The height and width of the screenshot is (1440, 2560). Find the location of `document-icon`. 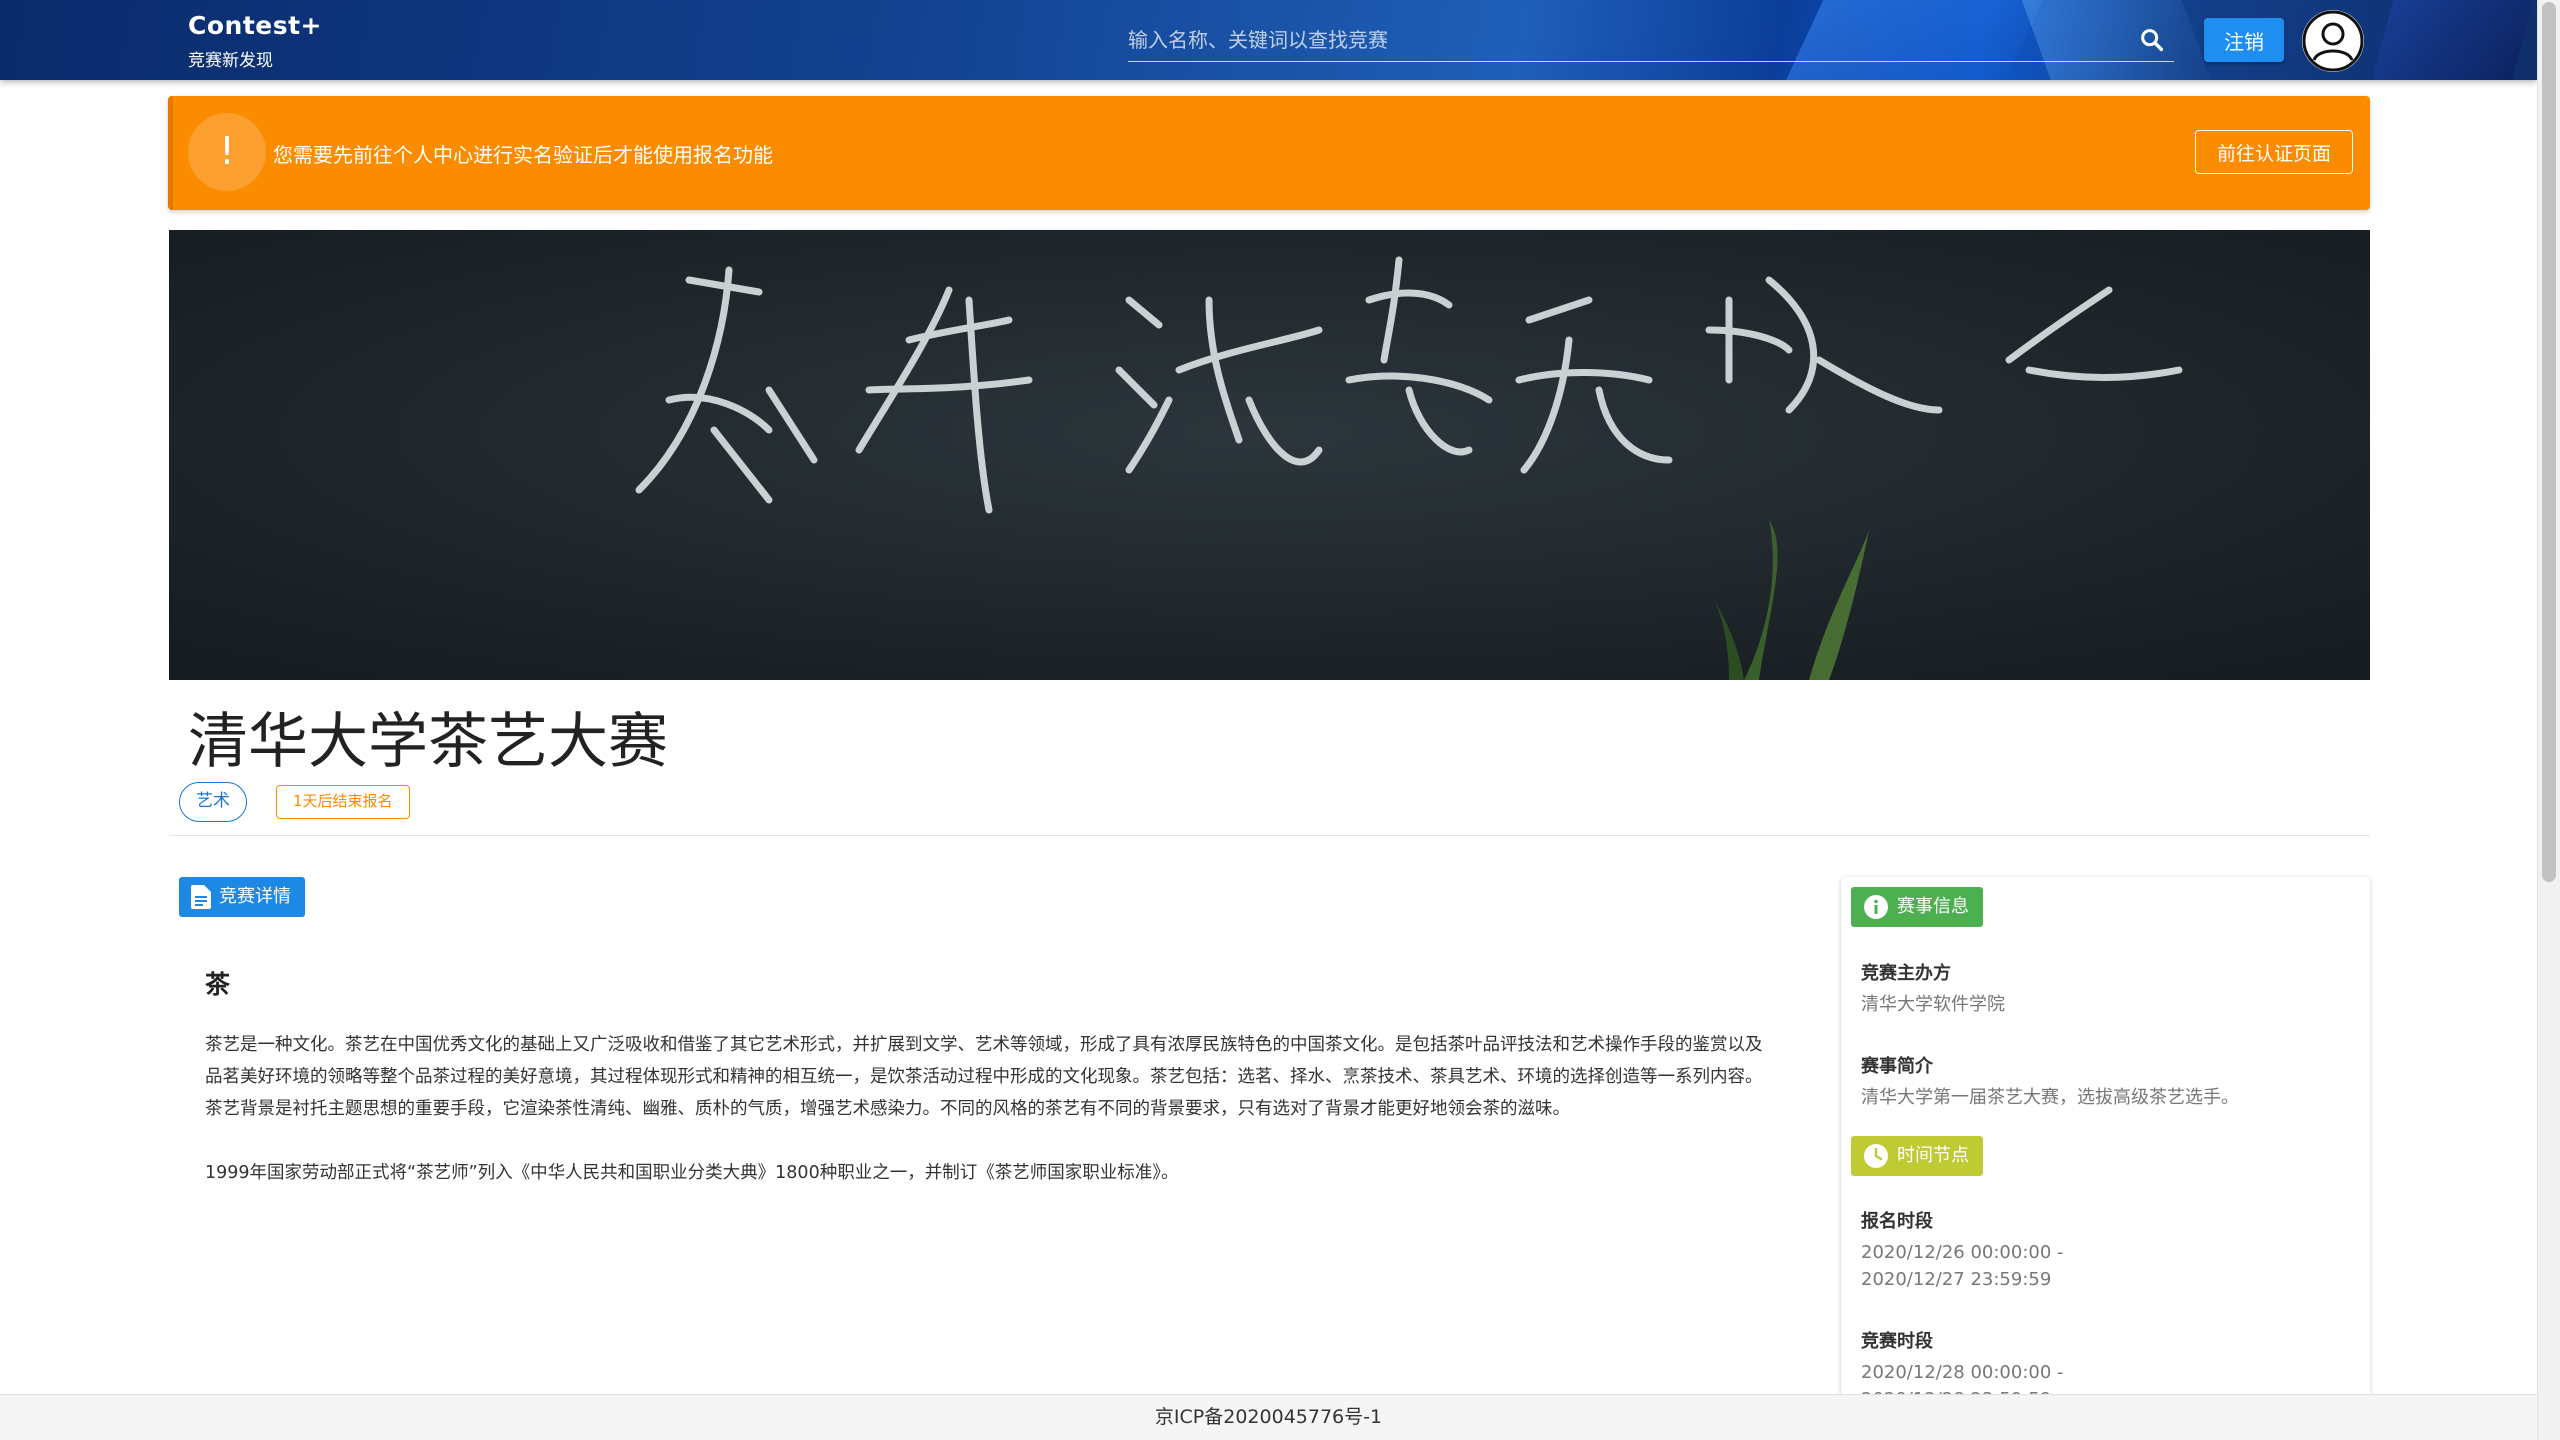

document-icon is located at coordinates (201, 897).